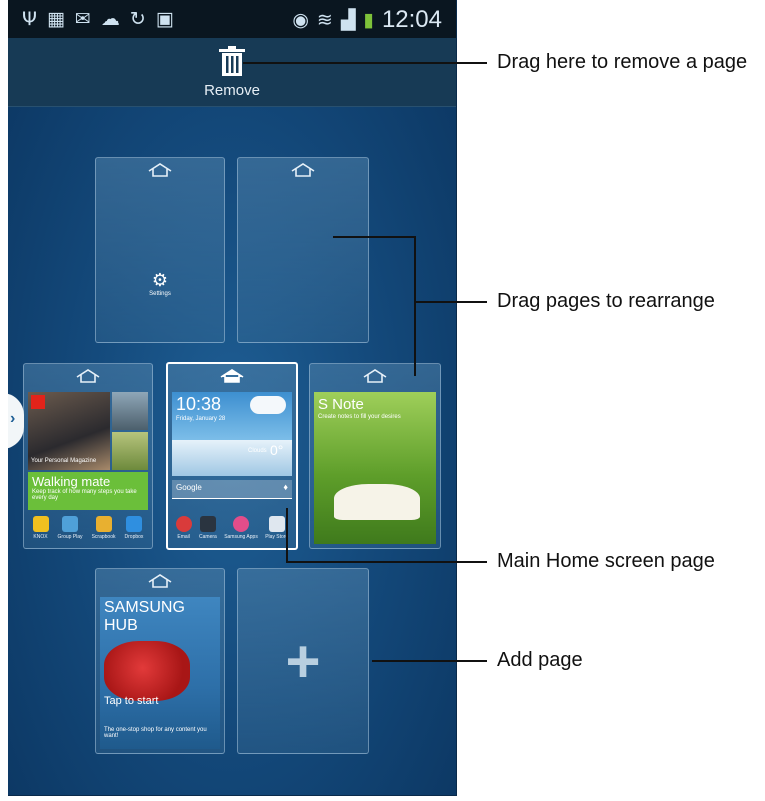  Describe the element at coordinates (189, 487) in the screenshot. I see `google-label: Google` at that location.